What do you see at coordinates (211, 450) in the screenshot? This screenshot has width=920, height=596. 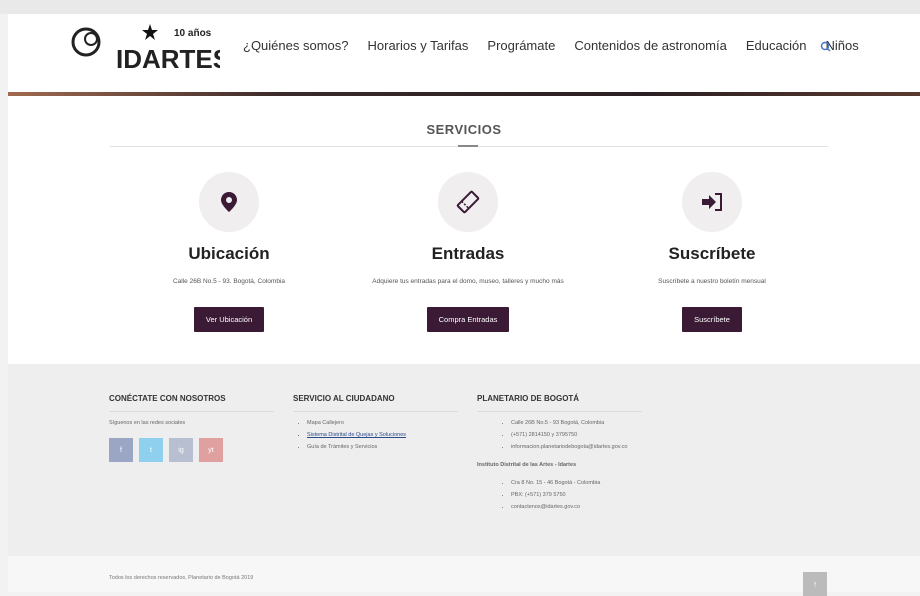 I see `youtube-icon: yt` at bounding box center [211, 450].